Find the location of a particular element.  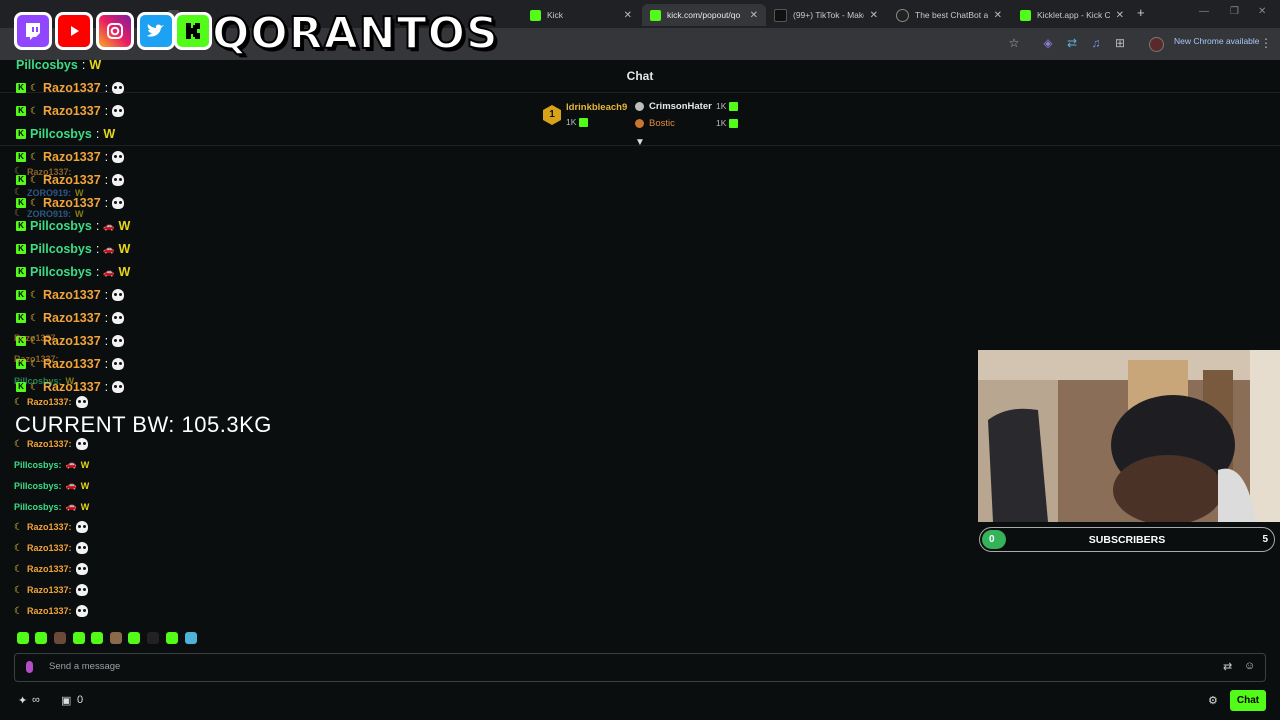

top-gifter-name: ldrinkbleach9 is located at coordinates (596, 107).